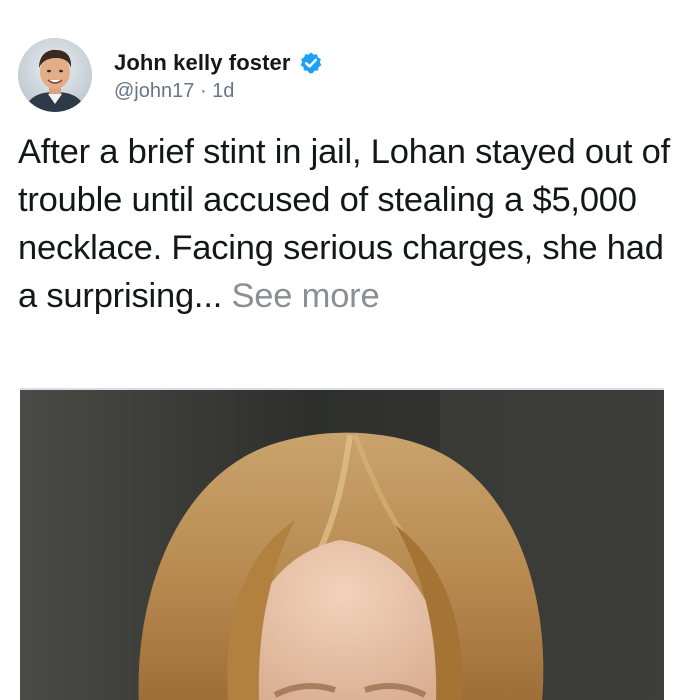 The height and width of the screenshot is (700, 700). I want to click on author-avatar, so click(55, 75).